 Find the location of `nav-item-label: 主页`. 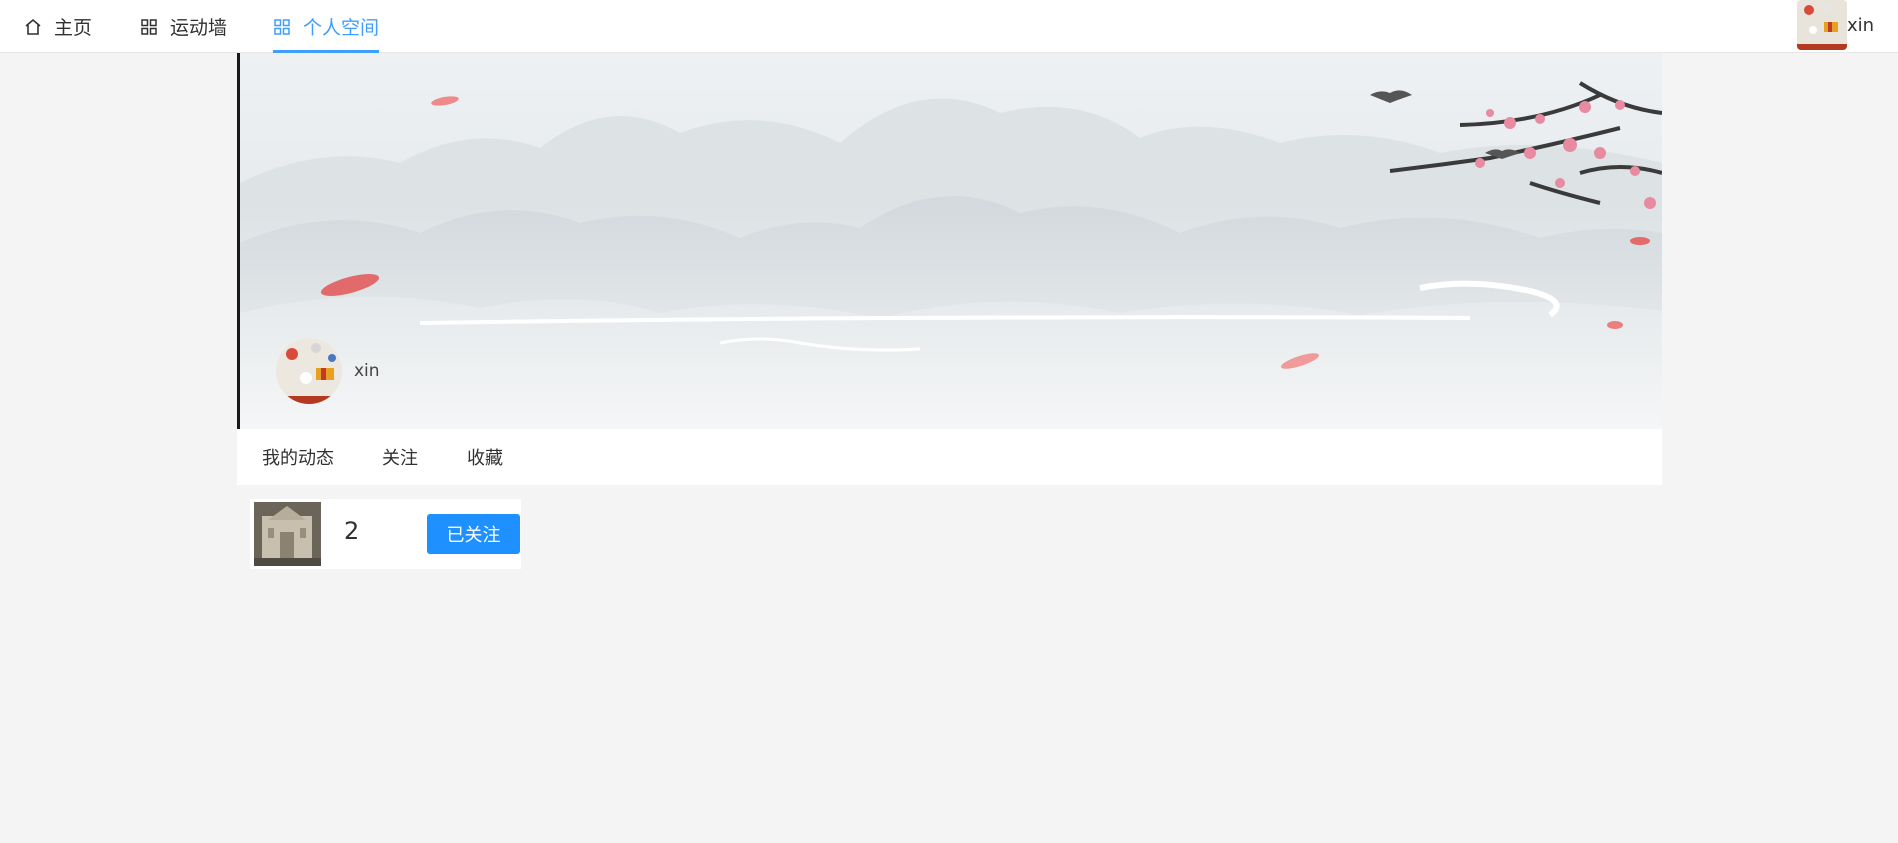

nav-item-label: 主页 is located at coordinates (73, 28).